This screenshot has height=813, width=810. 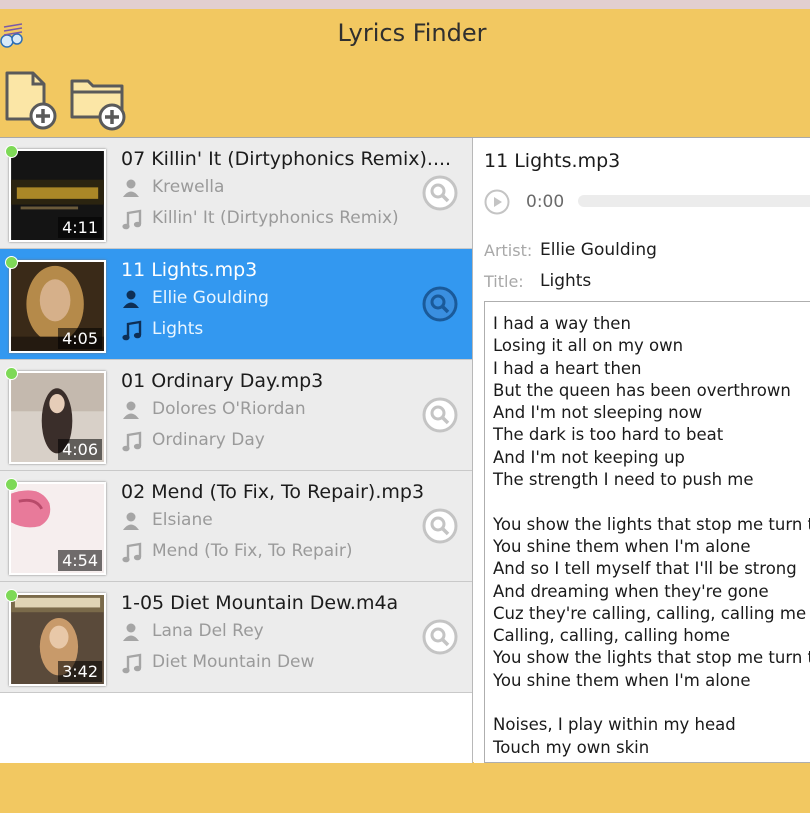 What do you see at coordinates (80, 560) in the screenshot?
I see `track-duration: 4:54` at bounding box center [80, 560].